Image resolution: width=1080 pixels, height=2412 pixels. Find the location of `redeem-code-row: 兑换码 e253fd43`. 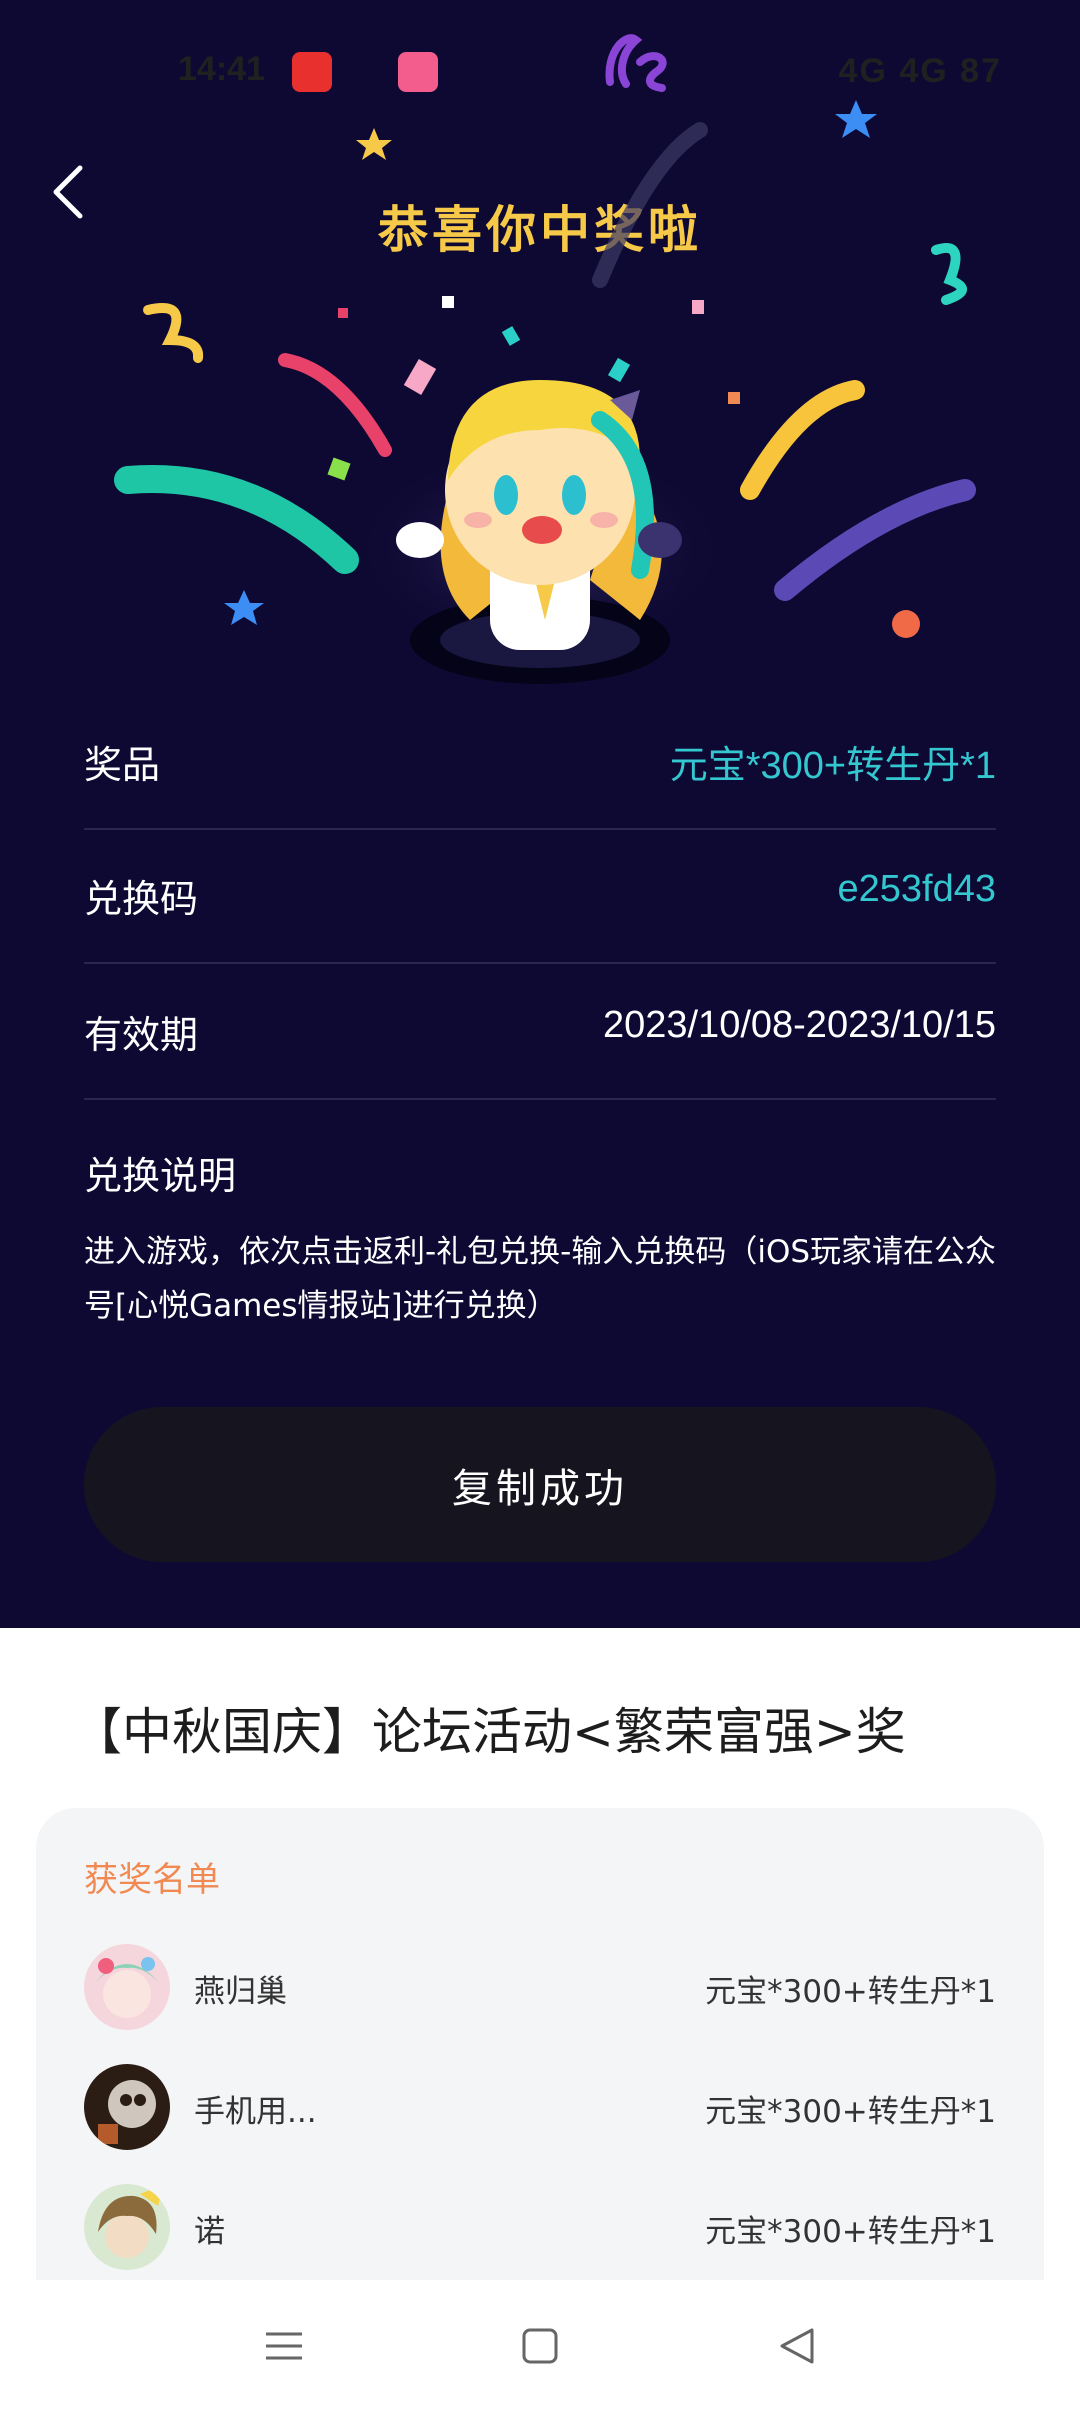

redeem-code-row: 兑换码 e253fd43 is located at coordinates (540, 897).